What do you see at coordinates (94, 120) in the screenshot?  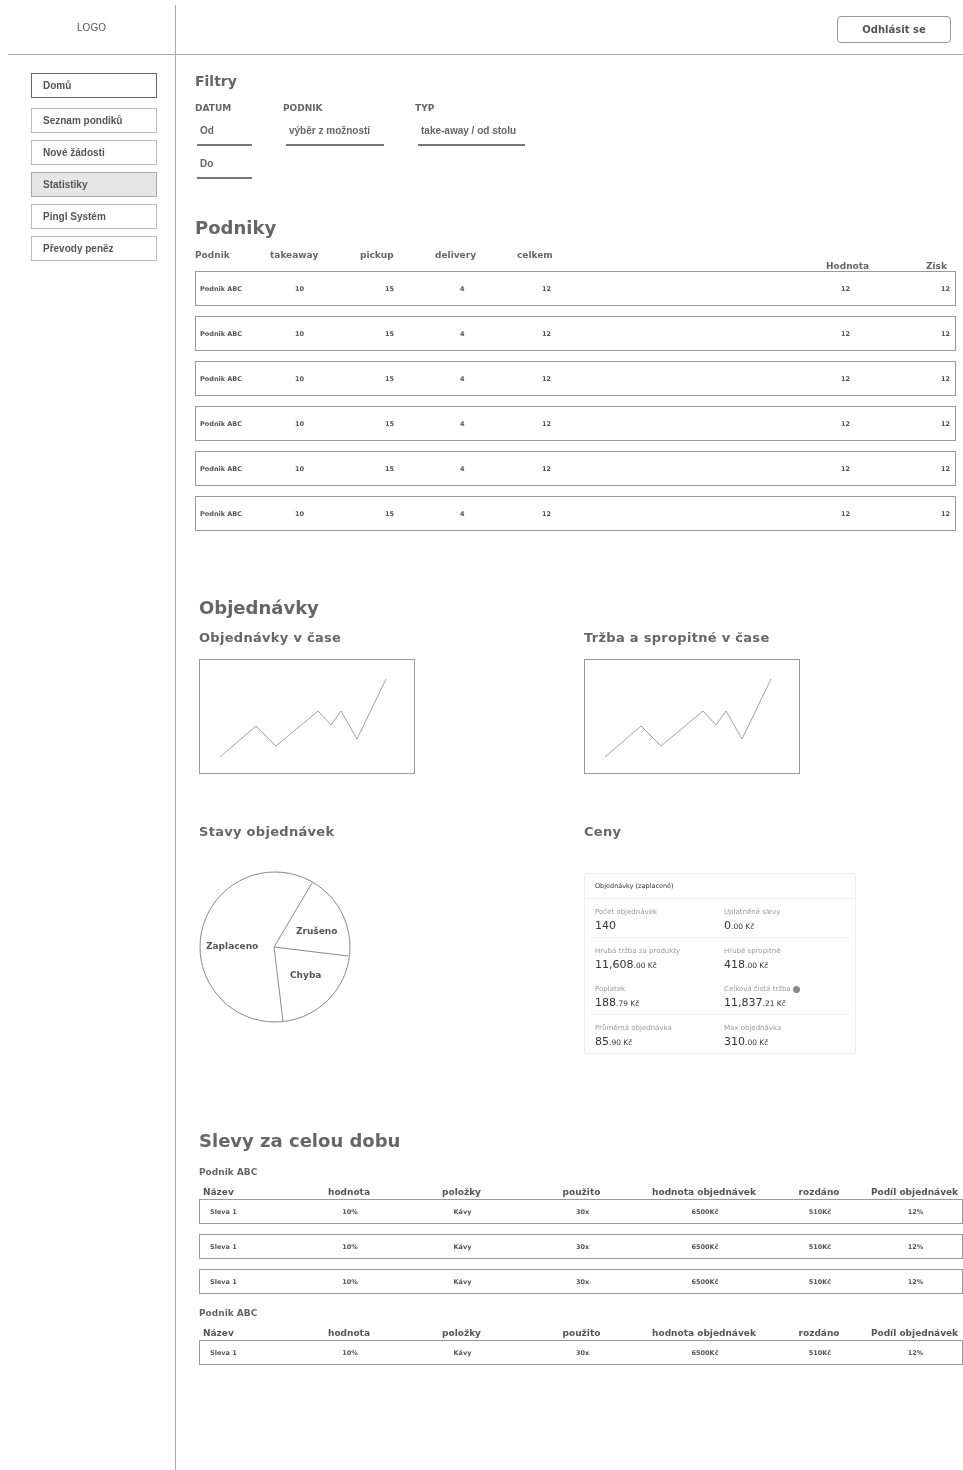 I see `sidebar-item: Seznam pondiků` at bounding box center [94, 120].